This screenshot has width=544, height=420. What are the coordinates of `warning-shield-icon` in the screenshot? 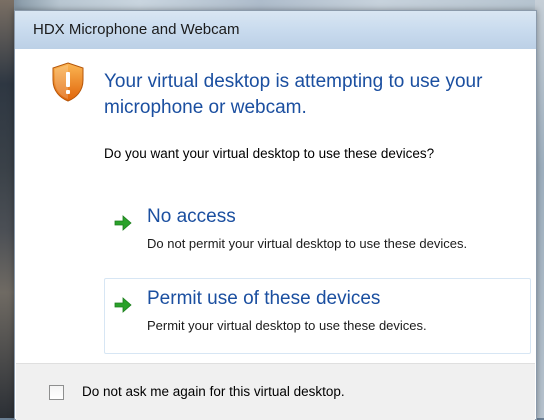 It's located at (68, 82).